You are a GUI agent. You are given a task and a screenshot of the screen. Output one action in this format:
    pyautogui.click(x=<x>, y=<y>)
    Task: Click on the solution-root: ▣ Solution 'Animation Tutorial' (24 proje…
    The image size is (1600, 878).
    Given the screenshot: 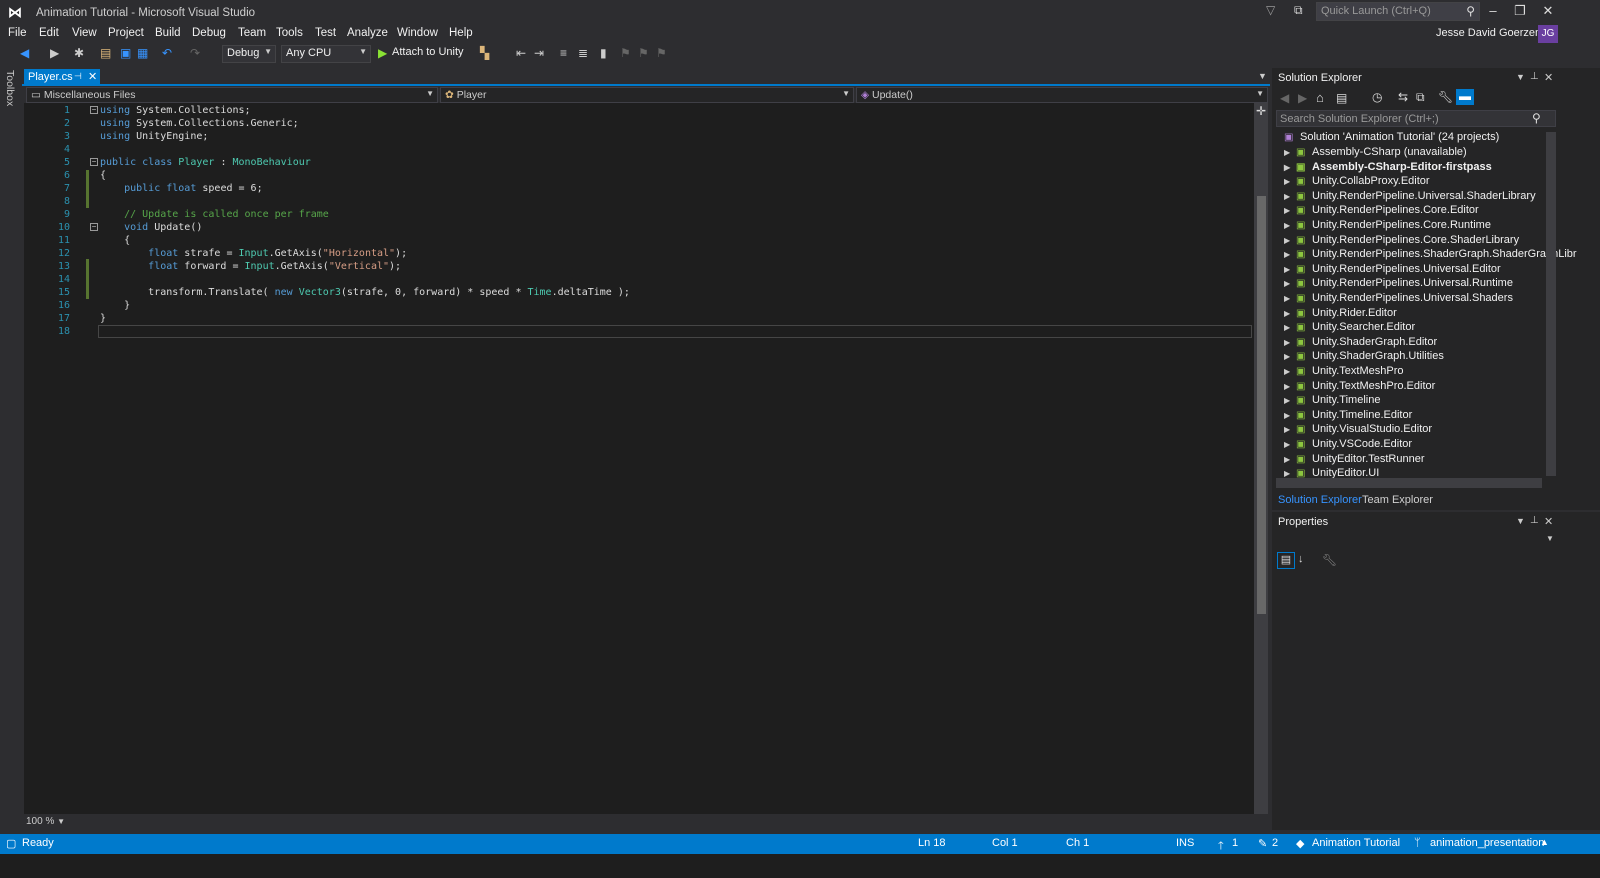 What is the action you would take?
    pyautogui.click(x=1391, y=138)
    